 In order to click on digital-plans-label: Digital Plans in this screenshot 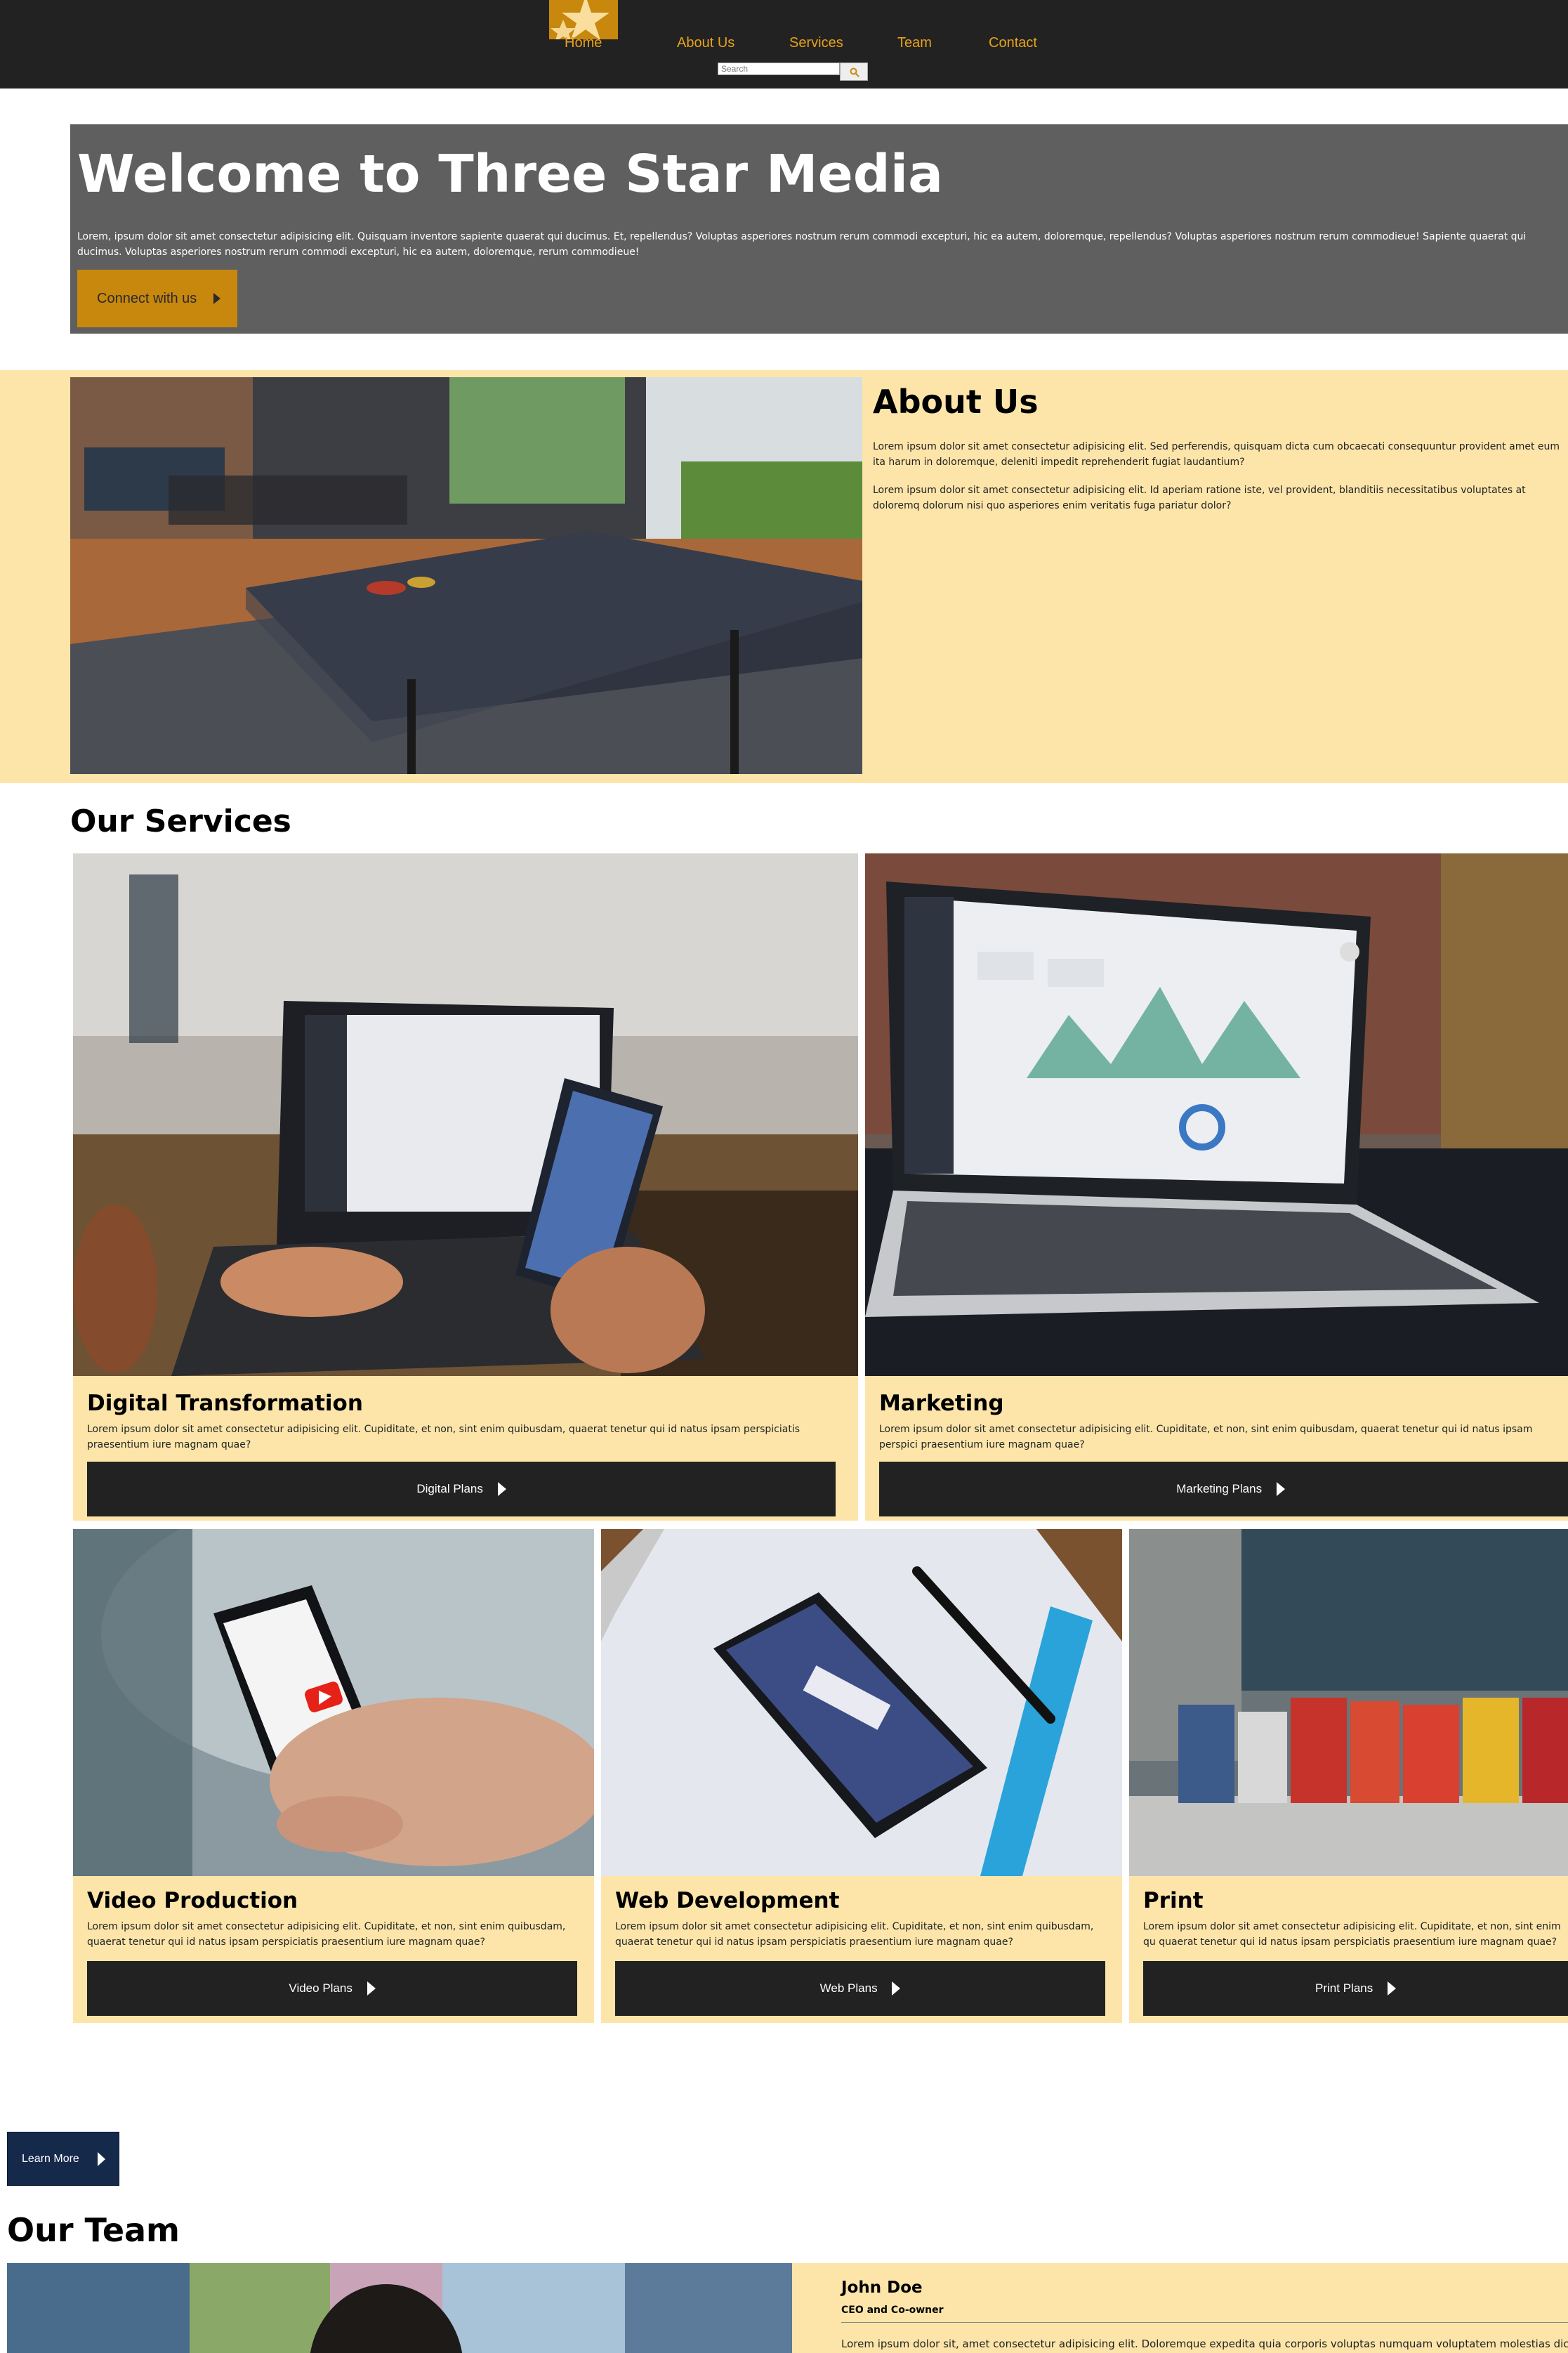, I will do `click(449, 1488)`.